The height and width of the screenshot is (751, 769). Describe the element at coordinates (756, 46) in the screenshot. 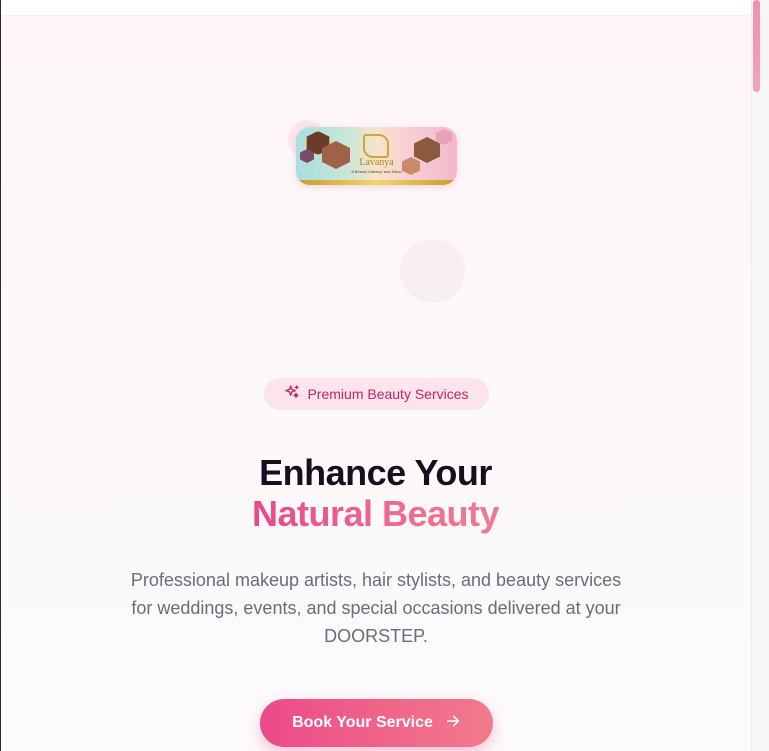

I see `scrollbar-thumb` at that location.